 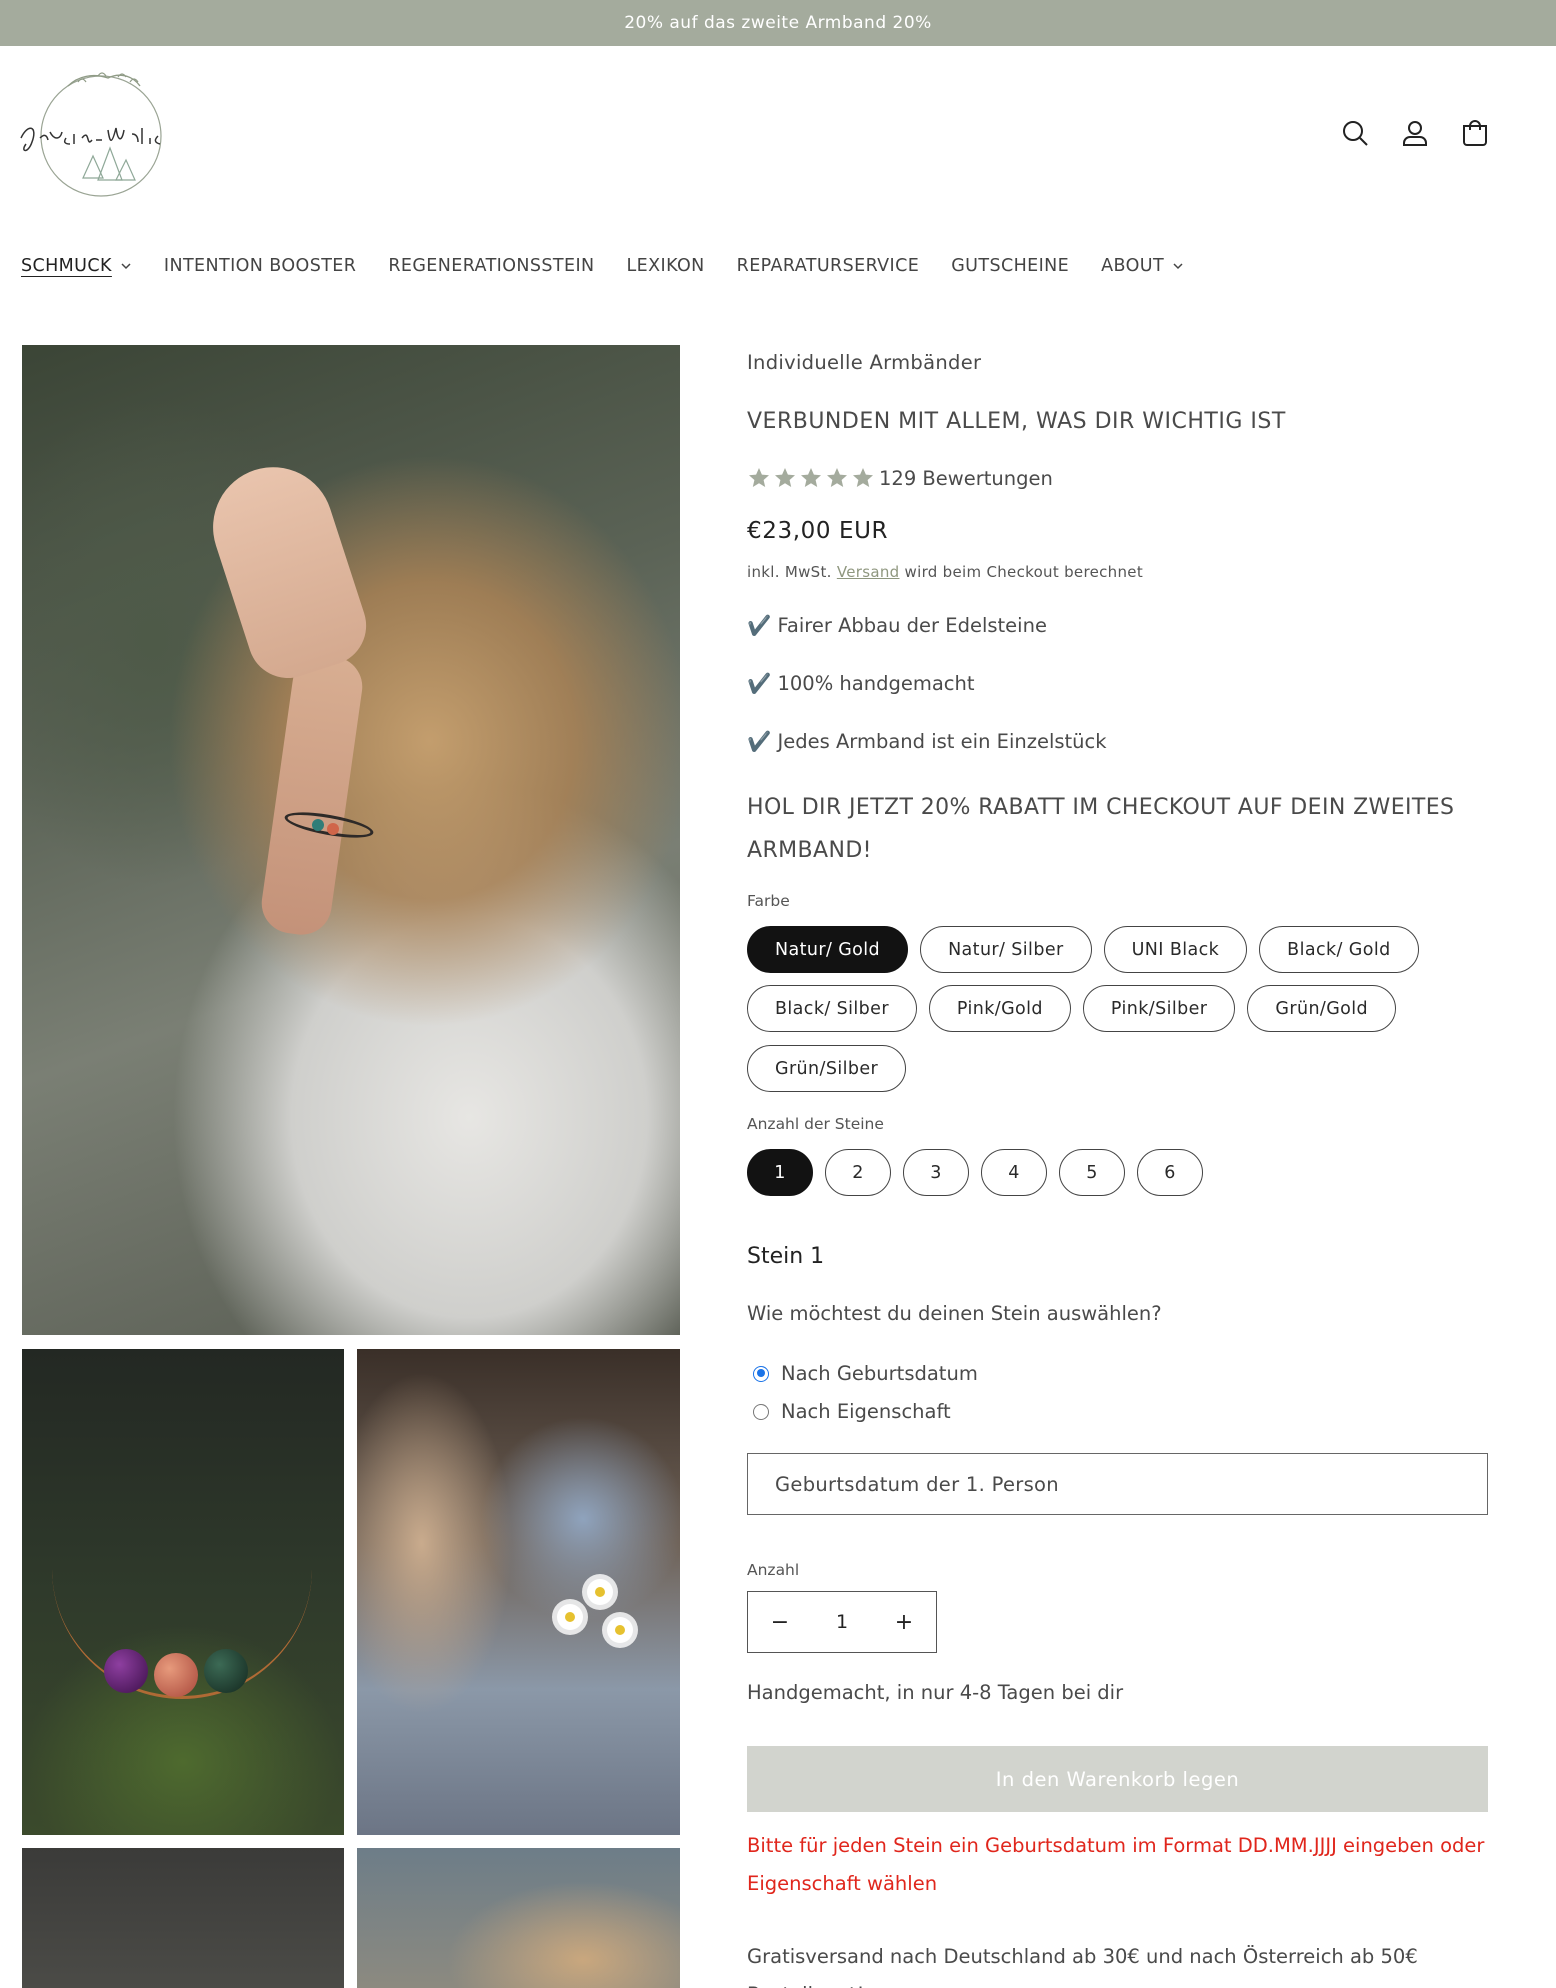 I want to click on nav-item-label: INTENTION BOOSTER, so click(x=260, y=266).